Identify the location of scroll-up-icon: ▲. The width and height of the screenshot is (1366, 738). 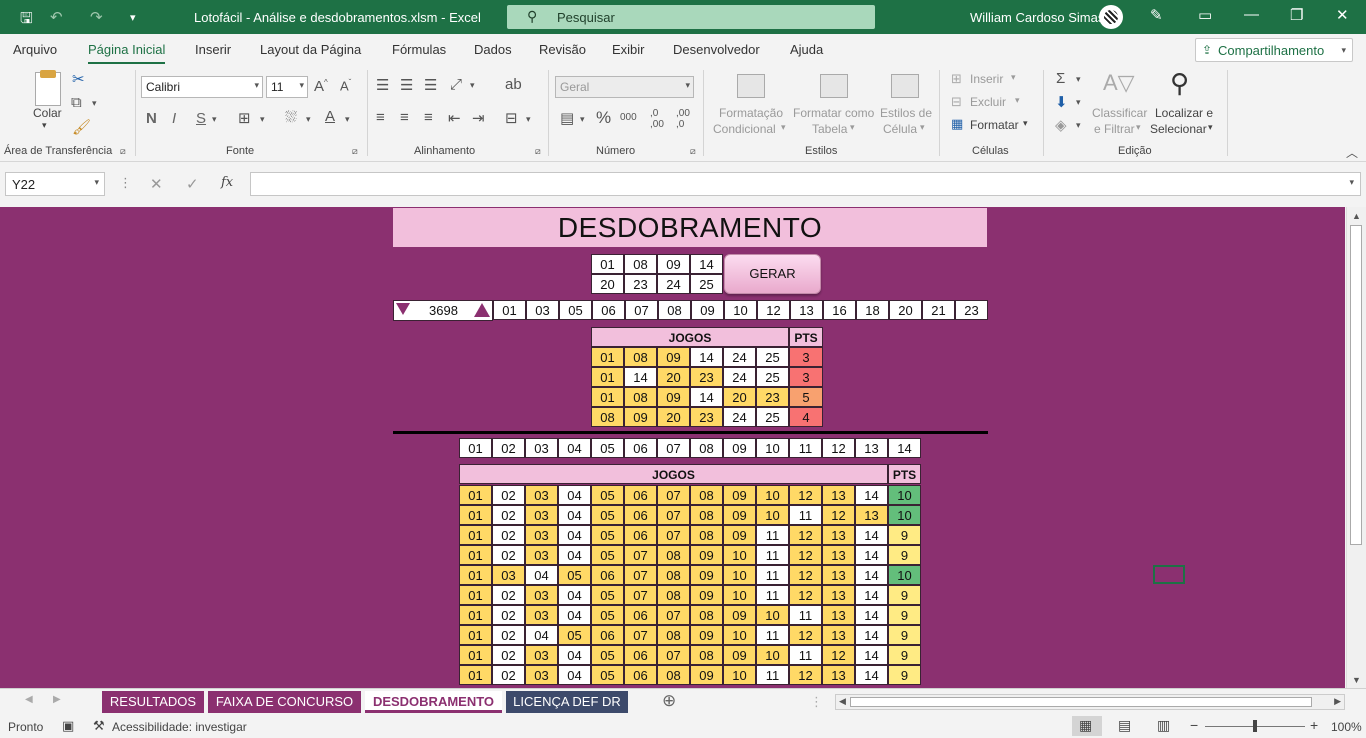
(1356, 216).